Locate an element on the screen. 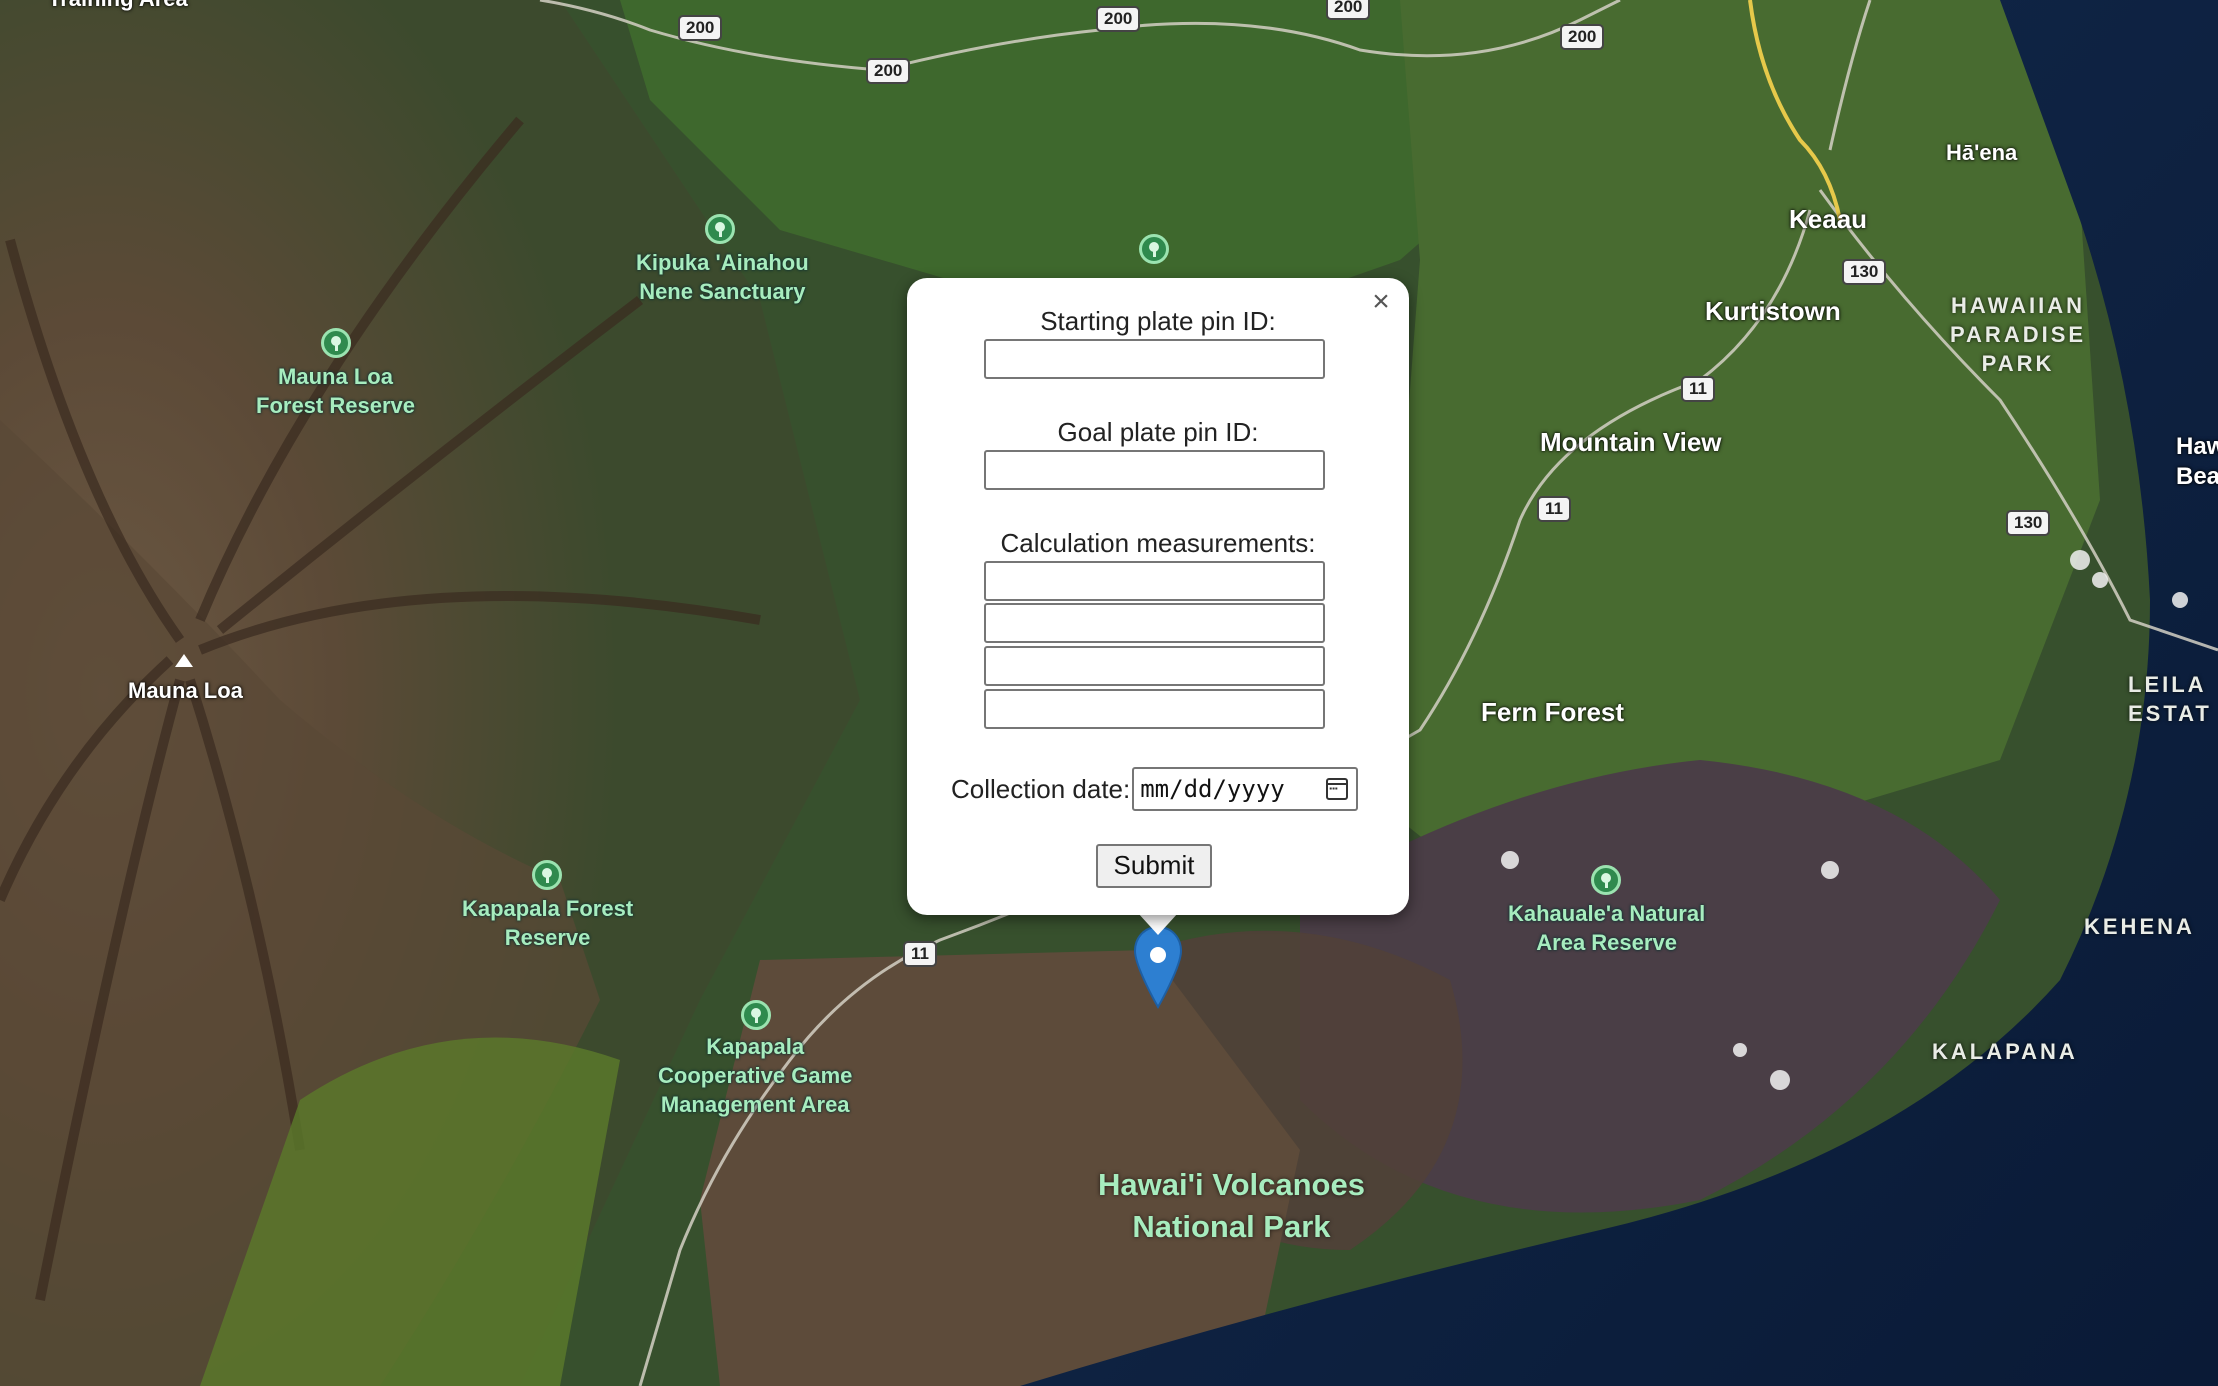 The width and height of the screenshot is (2218, 1386). date-placeholder: mm/dd/yyyy is located at coordinates (1212, 789).